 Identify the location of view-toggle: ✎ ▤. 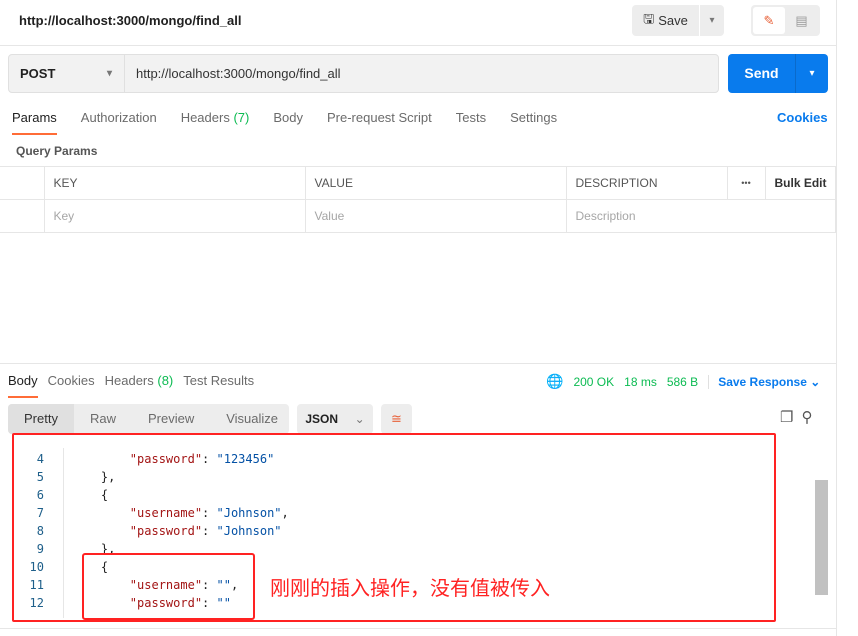
(785, 20).